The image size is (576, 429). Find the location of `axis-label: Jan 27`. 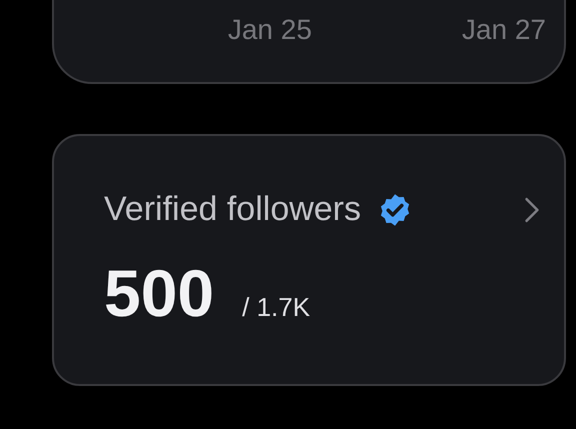

axis-label: Jan 27 is located at coordinates (504, 30).